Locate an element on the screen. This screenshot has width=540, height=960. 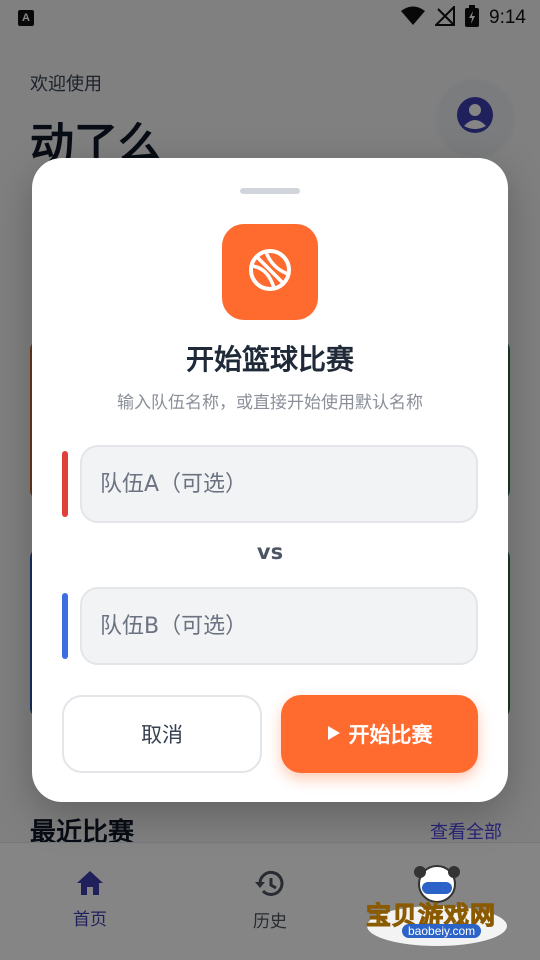
dialog-subtitle: 输入队伍名称，或直接开始使用默认名称 is located at coordinates (270, 403).